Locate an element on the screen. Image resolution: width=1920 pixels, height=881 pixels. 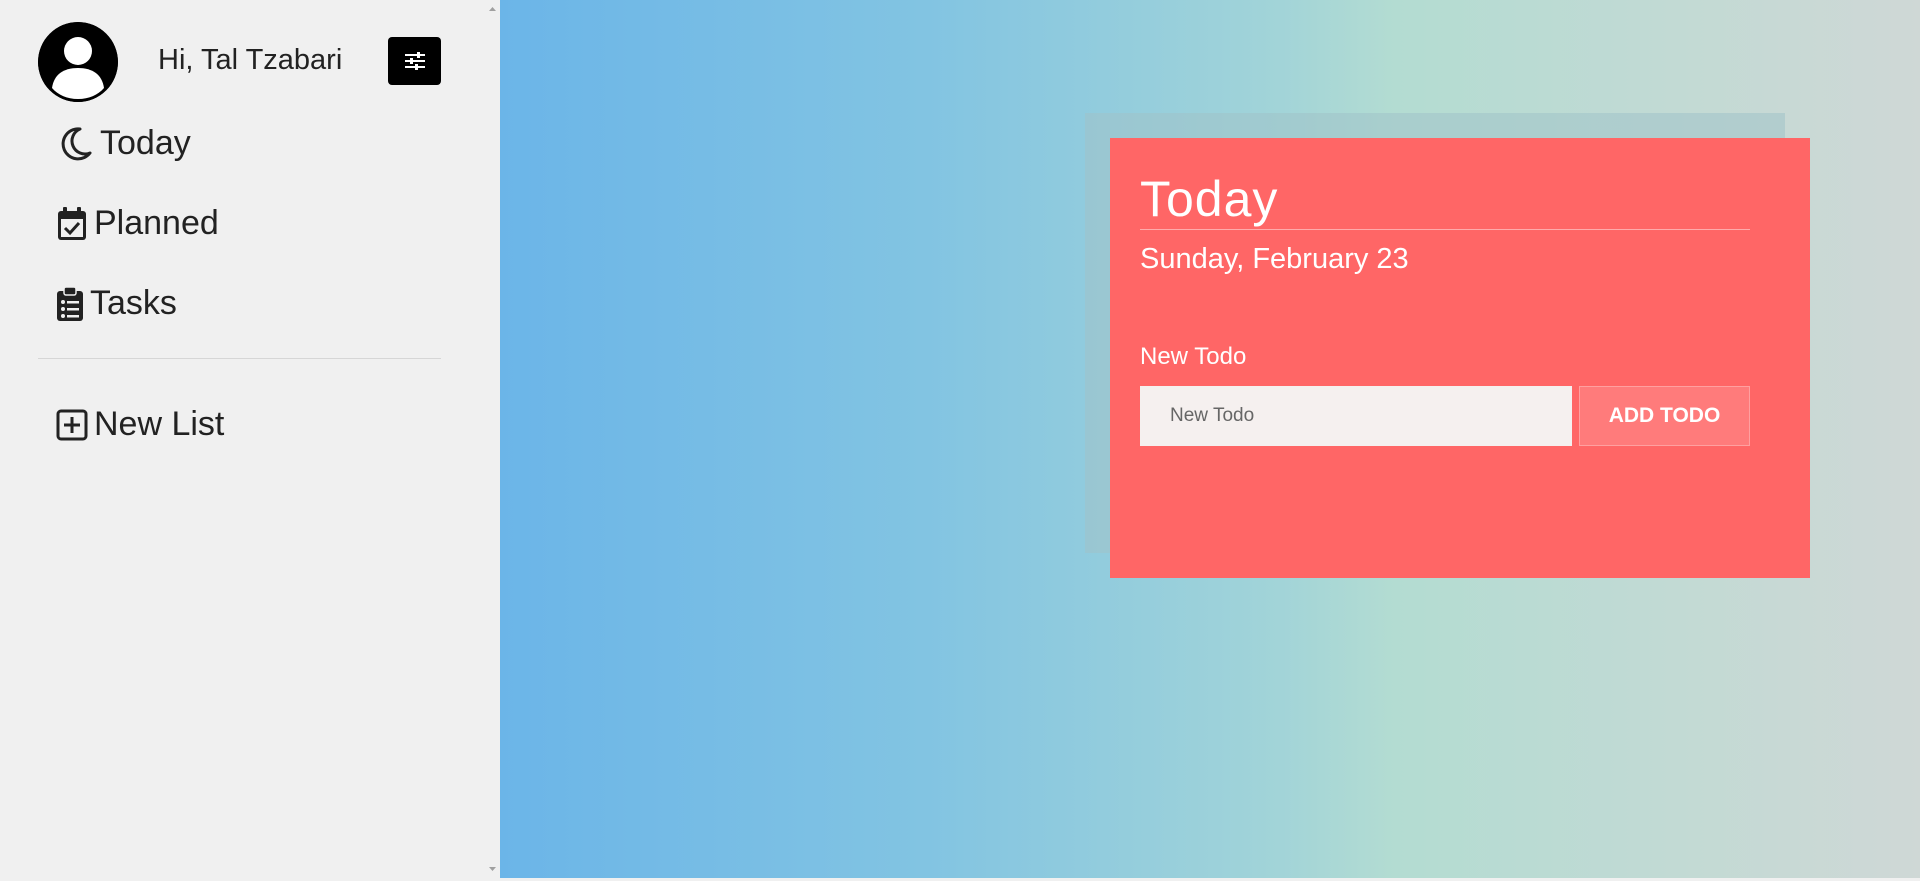
new-todo-label: New Todo is located at coordinates (1193, 356).